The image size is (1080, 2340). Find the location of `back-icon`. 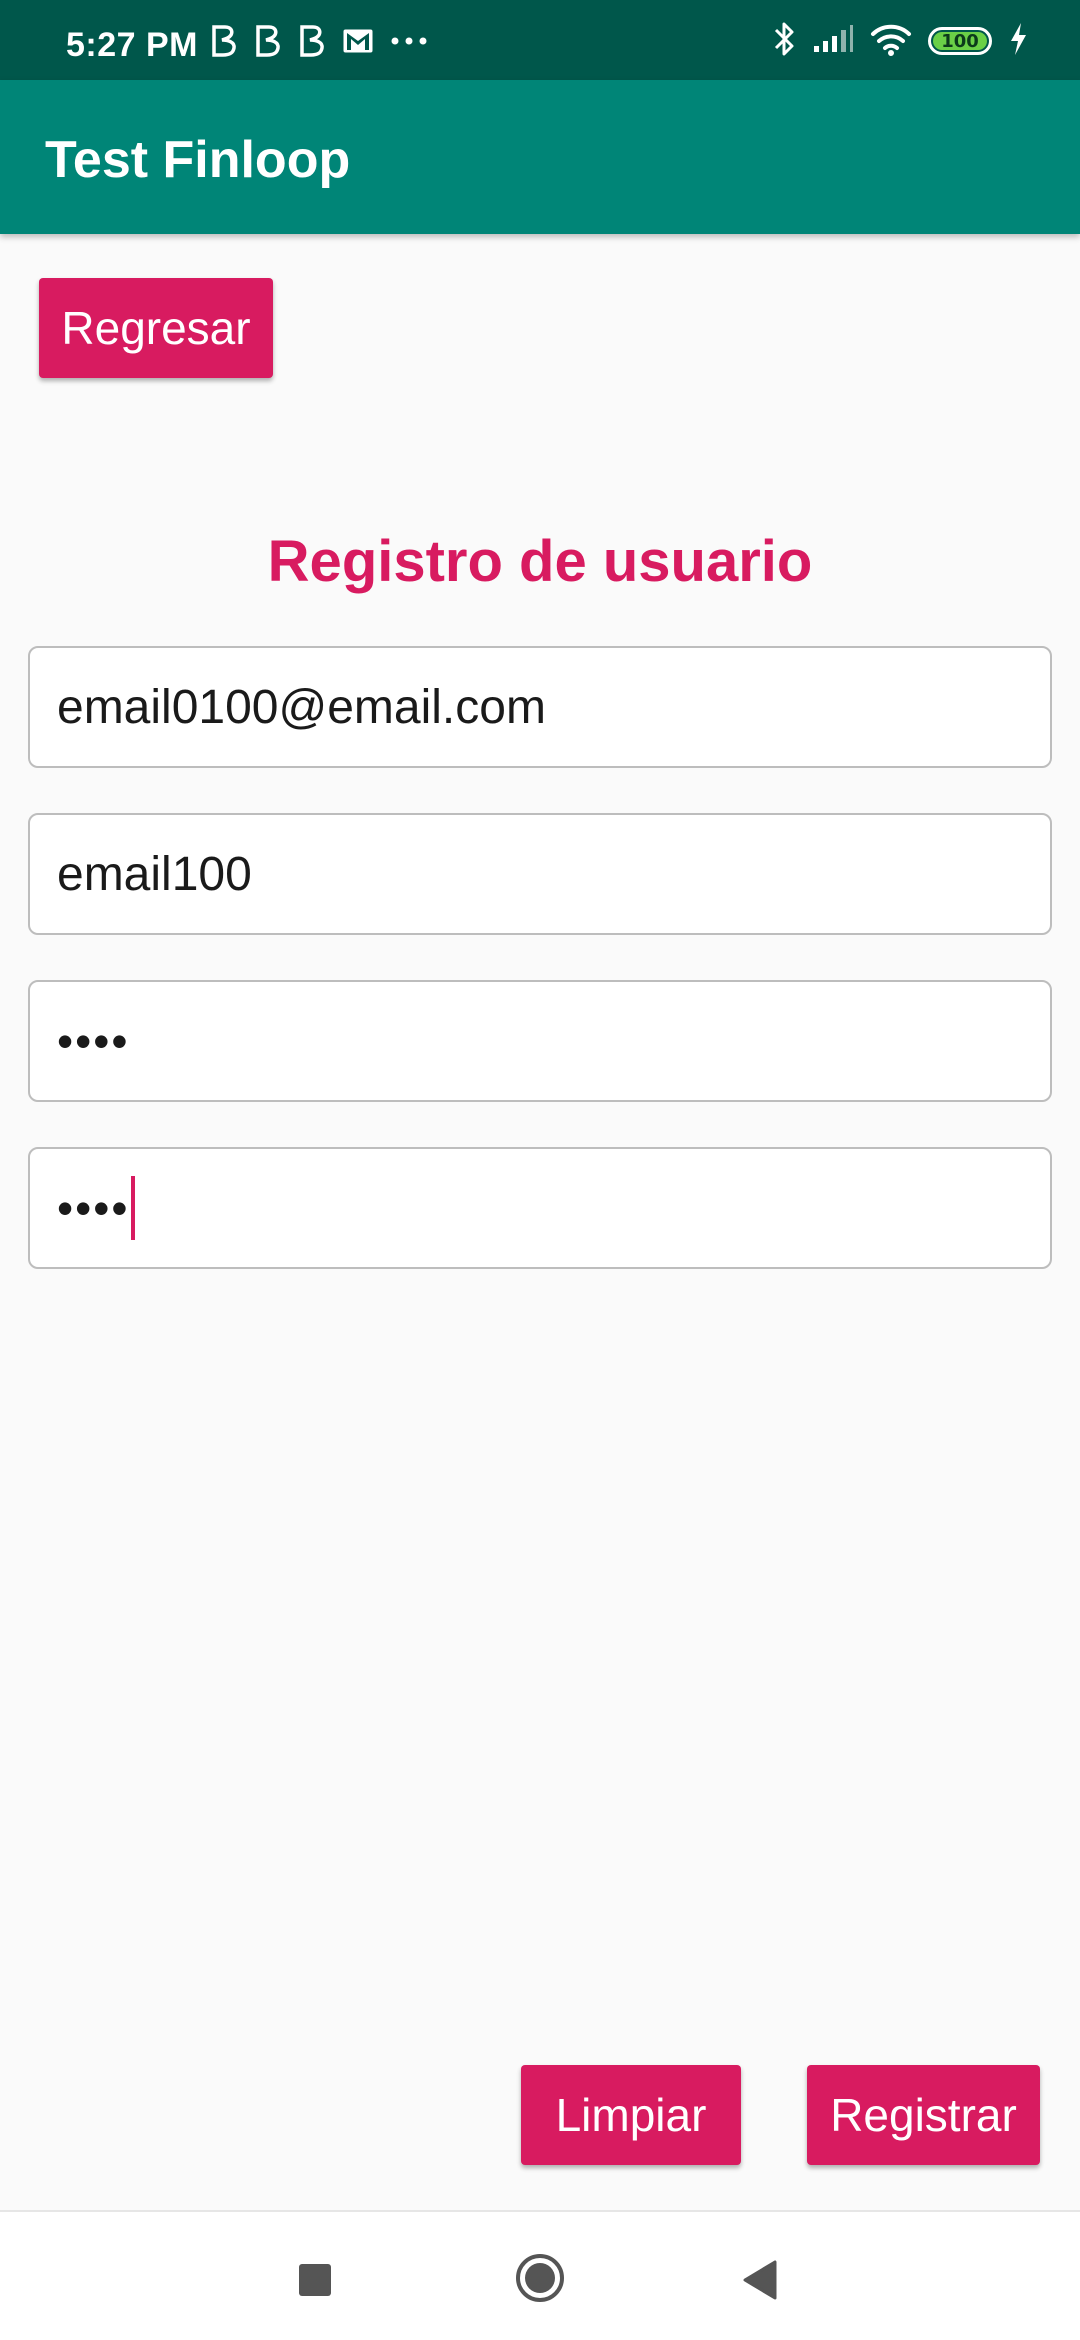

back-icon is located at coordinates (760, 2280).